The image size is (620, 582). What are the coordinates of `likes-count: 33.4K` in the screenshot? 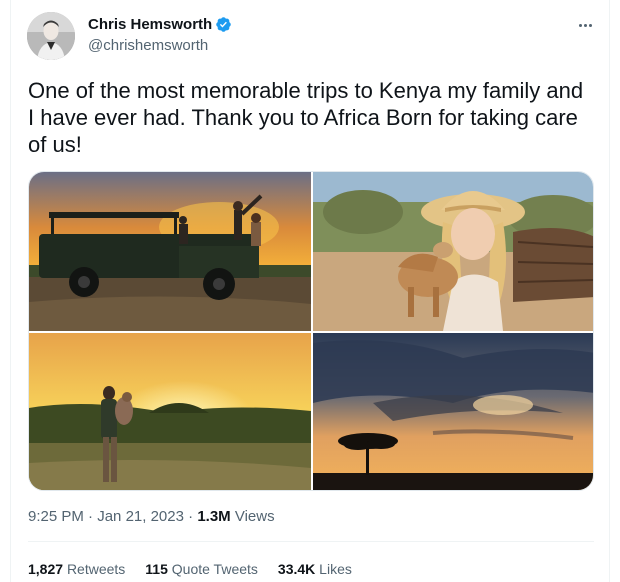 It's located at (296, 569).